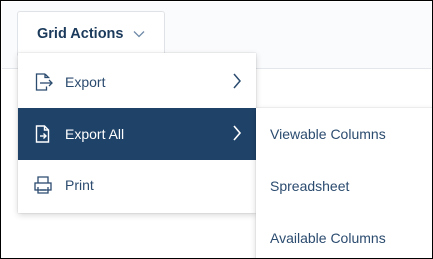  I want to click on menu-item-export: Export, so click(137, 82).